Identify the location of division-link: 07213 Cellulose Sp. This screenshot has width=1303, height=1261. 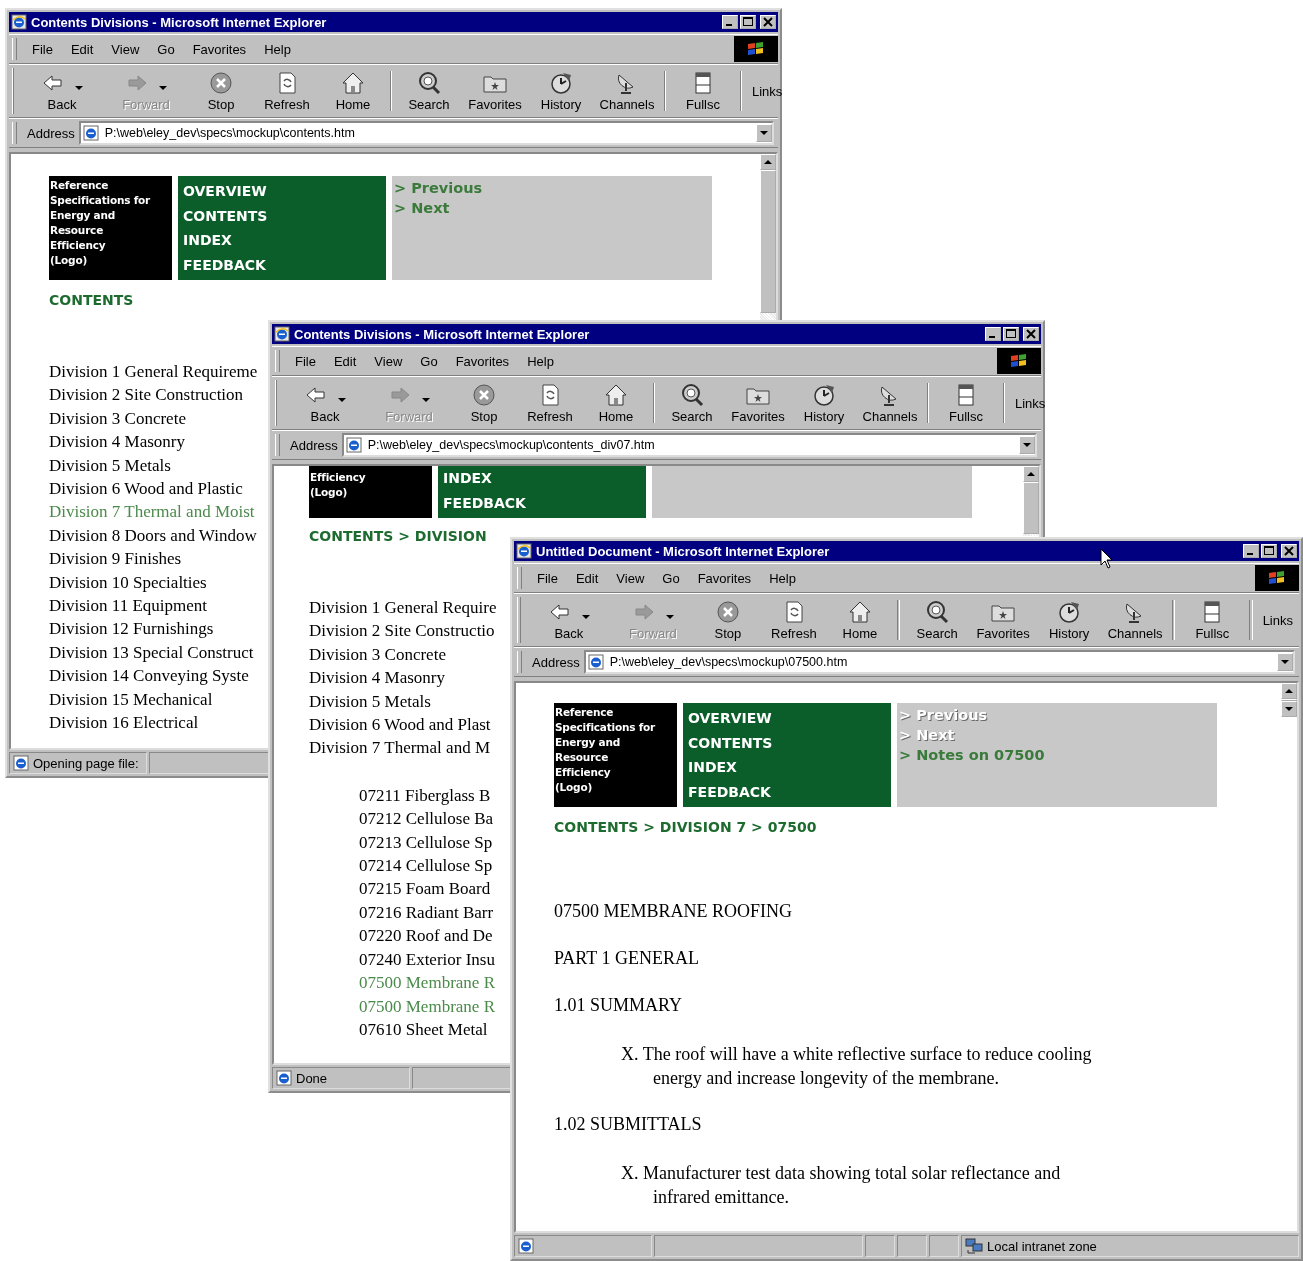
(426, 842).